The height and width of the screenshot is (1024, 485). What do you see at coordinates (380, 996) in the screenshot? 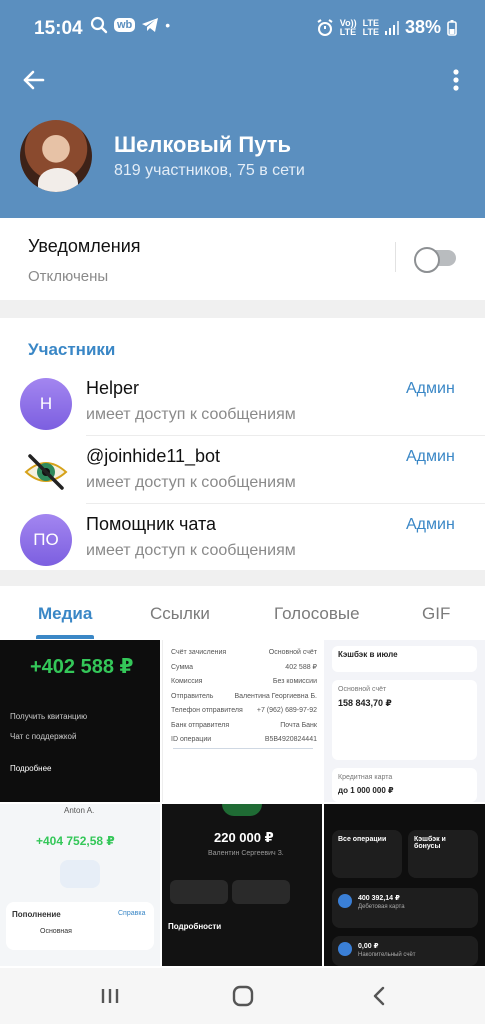
I see `back-icon` at bounding box center [380, 996].